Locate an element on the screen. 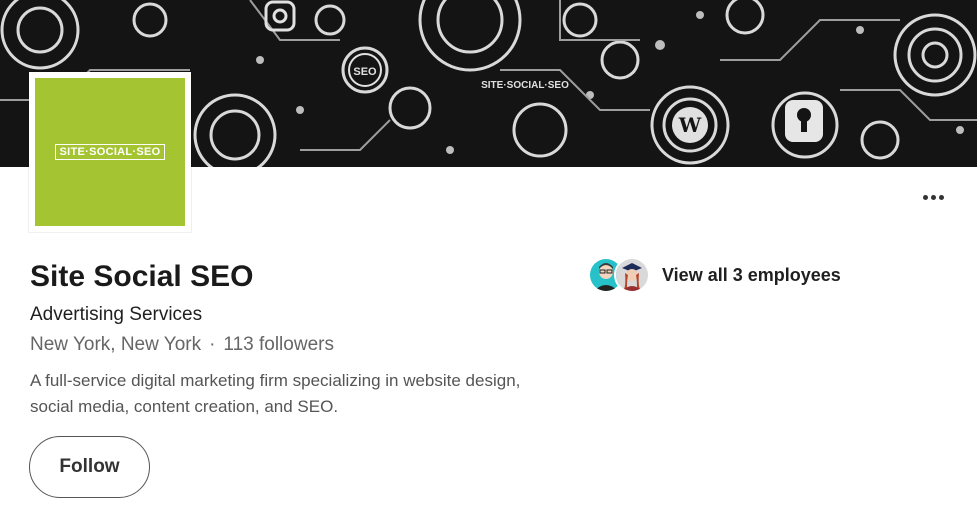 The height and width of the screenshot is (526, 977). svg-text: W is located at coordinates (690, 125).